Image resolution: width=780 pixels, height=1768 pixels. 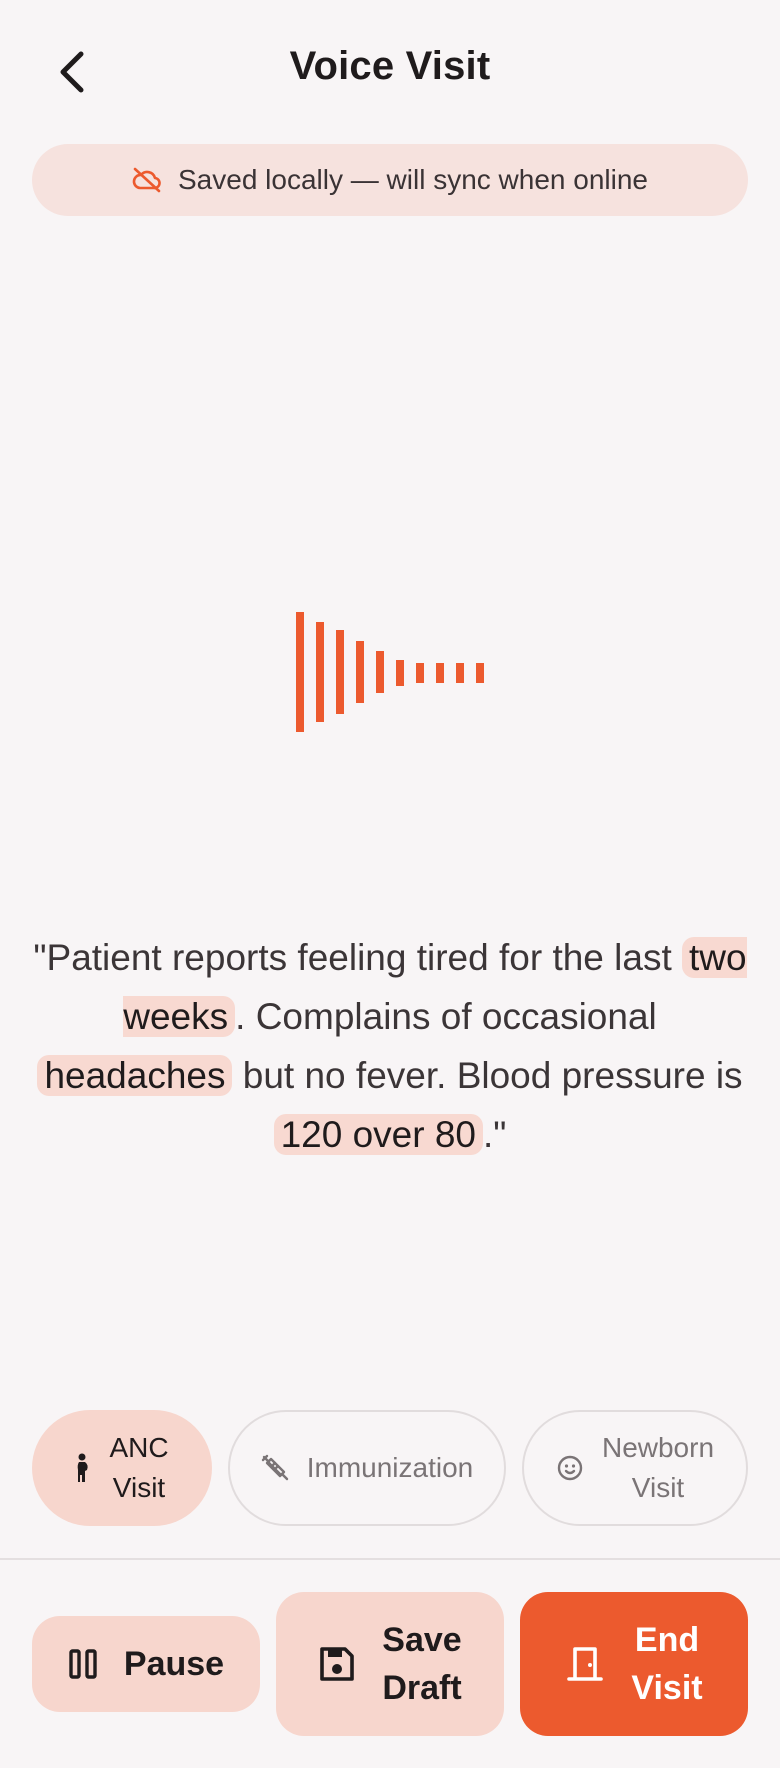 What do you see at coordinates (390, 1559) in the screenshot?
I see `action-bar-divider` at bounding box center [390, 1559].